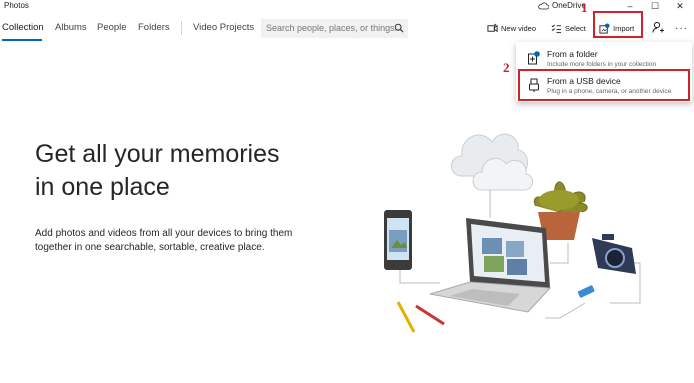 Image resolution: width=694 pixels, height=383 pixels. Describe the element at coordinates (102, 187) in the screenshot. I see `hero-title-line2: in one place` at that location.